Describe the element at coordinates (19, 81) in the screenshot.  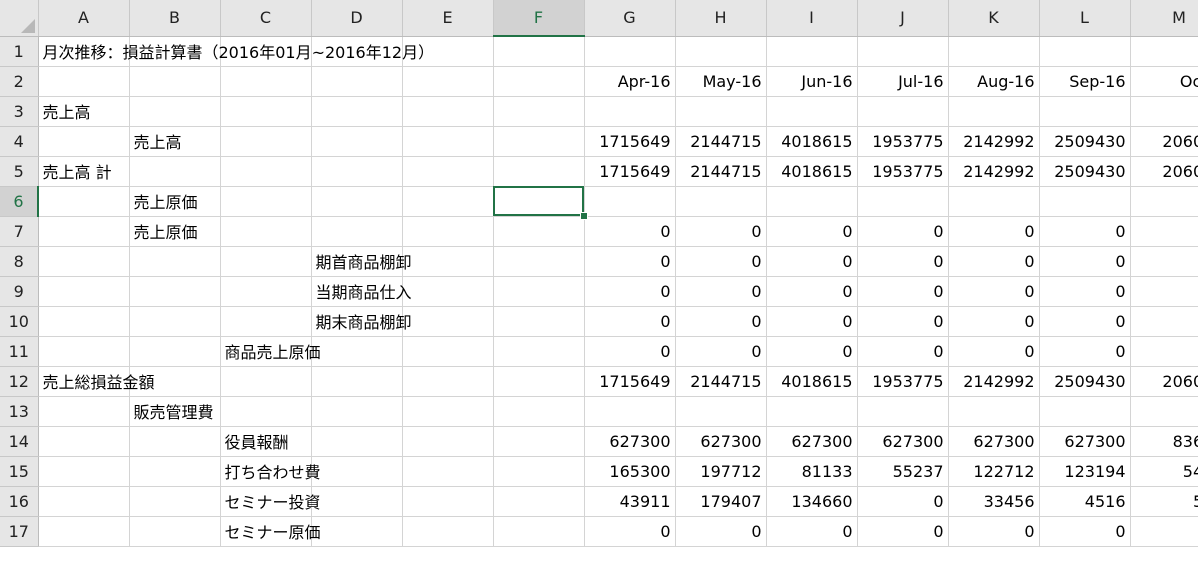
I see `row-header: 2` at that location.